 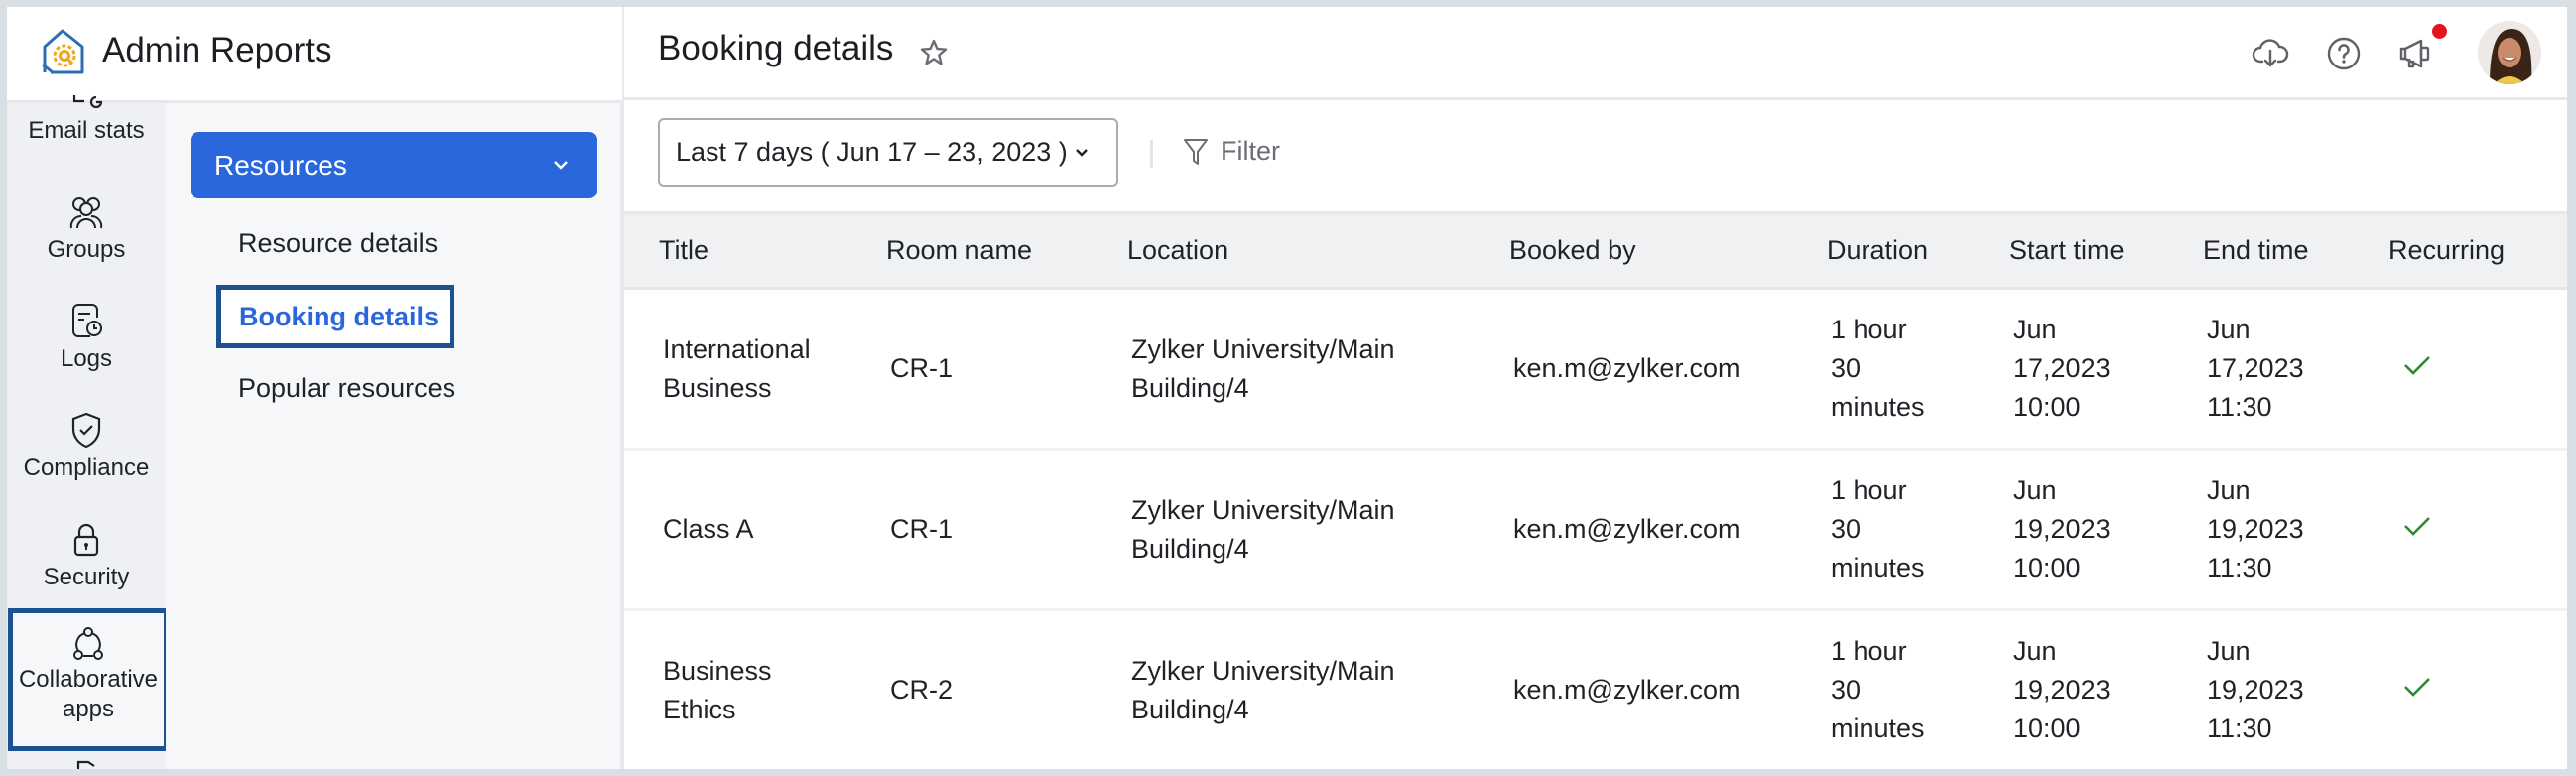 I want to click on page-title: Booking details, so click(x=776, y=48).